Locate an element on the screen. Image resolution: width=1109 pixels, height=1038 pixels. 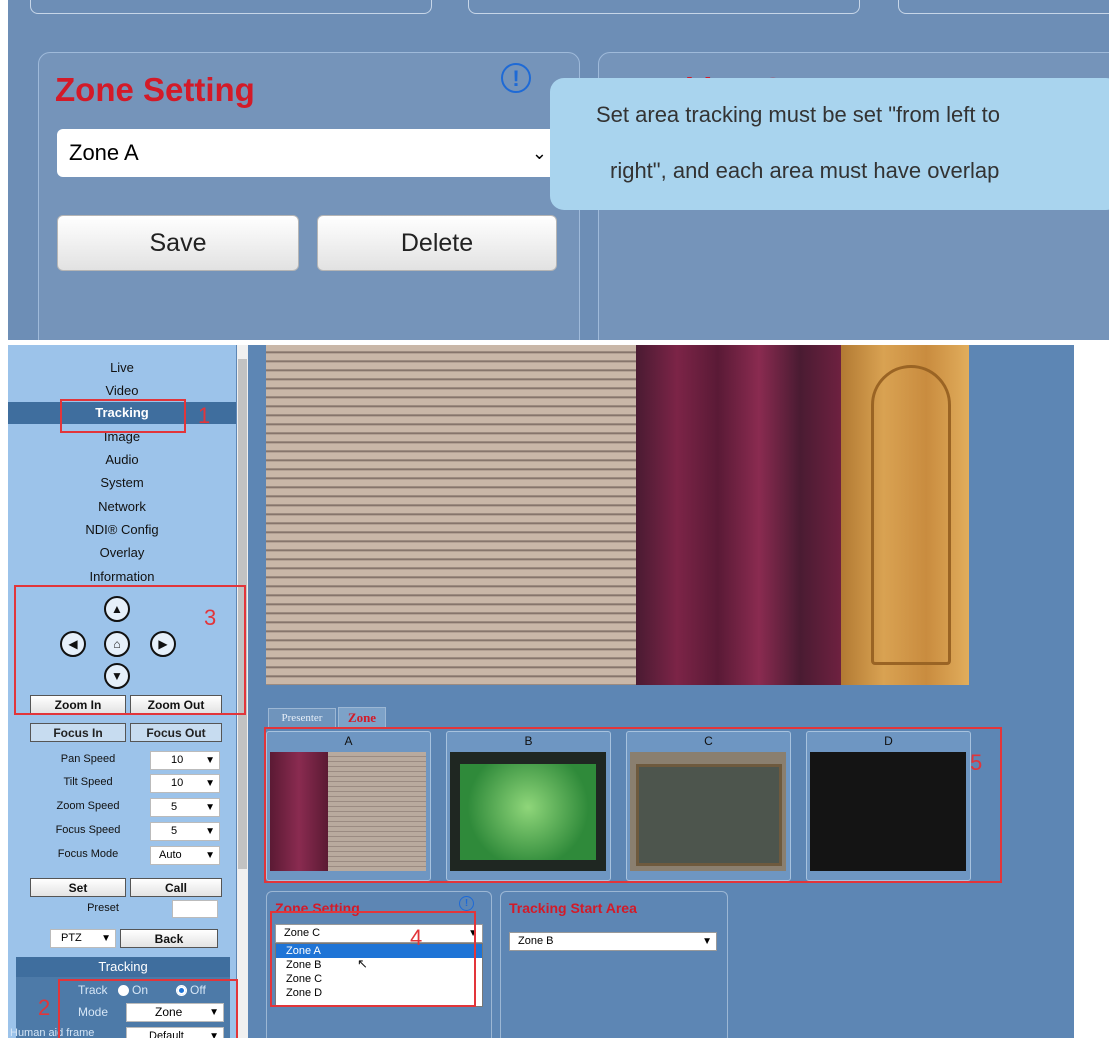
tab-zone-label: Zone is located at coordinates (362, 717).